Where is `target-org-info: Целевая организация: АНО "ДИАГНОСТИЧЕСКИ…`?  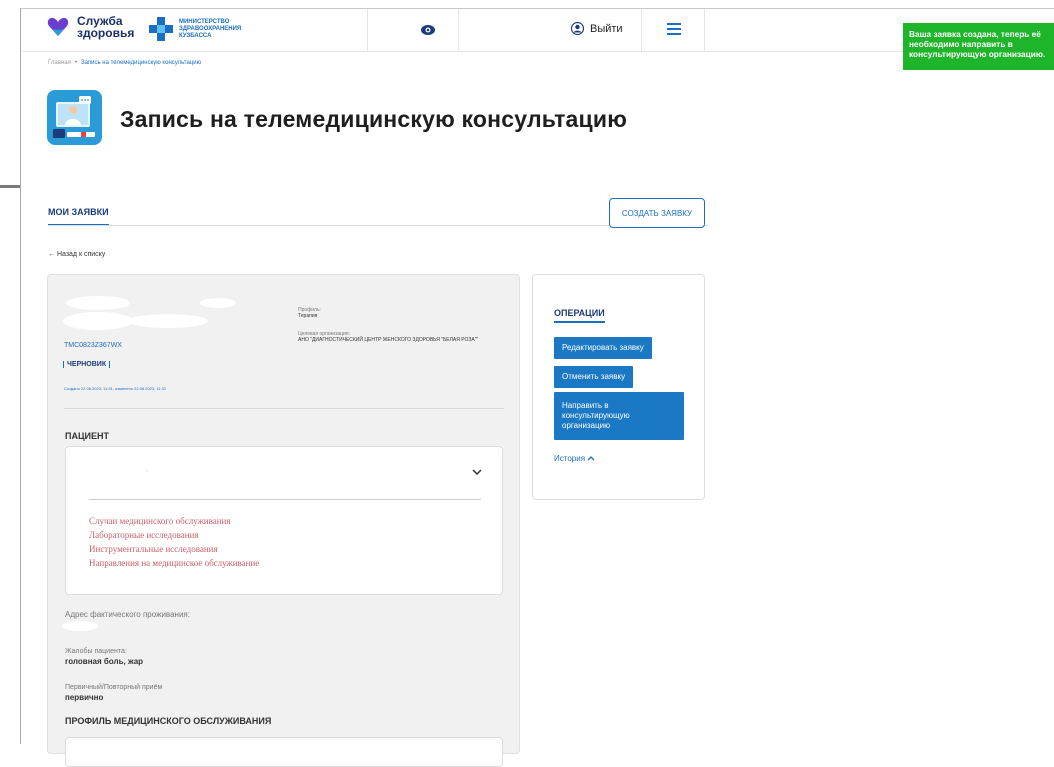 target-org-info: Целевая организация: АНО "ДИАГНОСТИЧЕСКИ… is located at coordinates (408, 337).